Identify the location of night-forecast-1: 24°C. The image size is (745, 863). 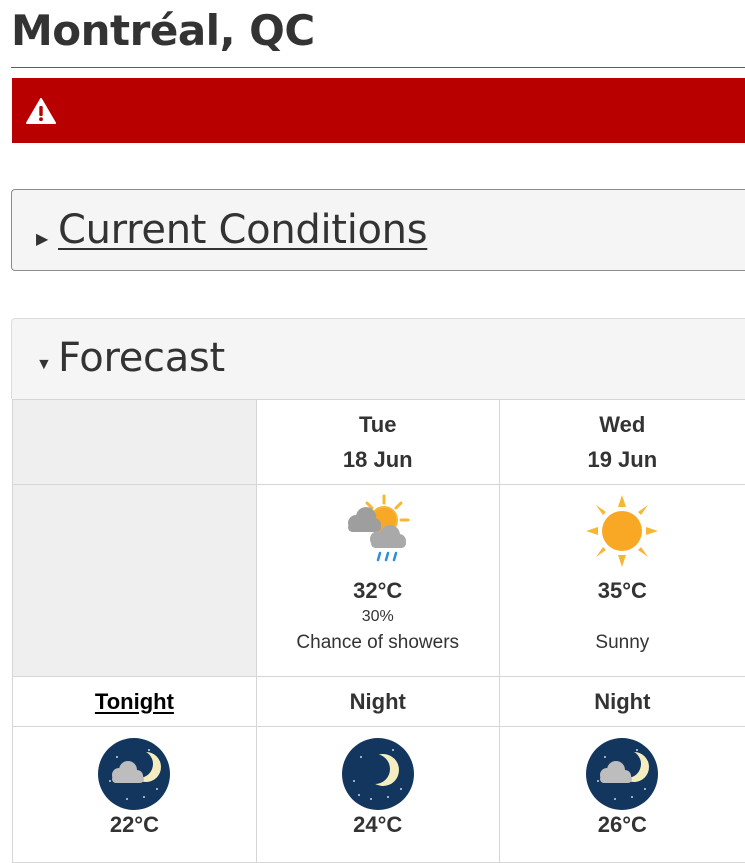
(377, 795).